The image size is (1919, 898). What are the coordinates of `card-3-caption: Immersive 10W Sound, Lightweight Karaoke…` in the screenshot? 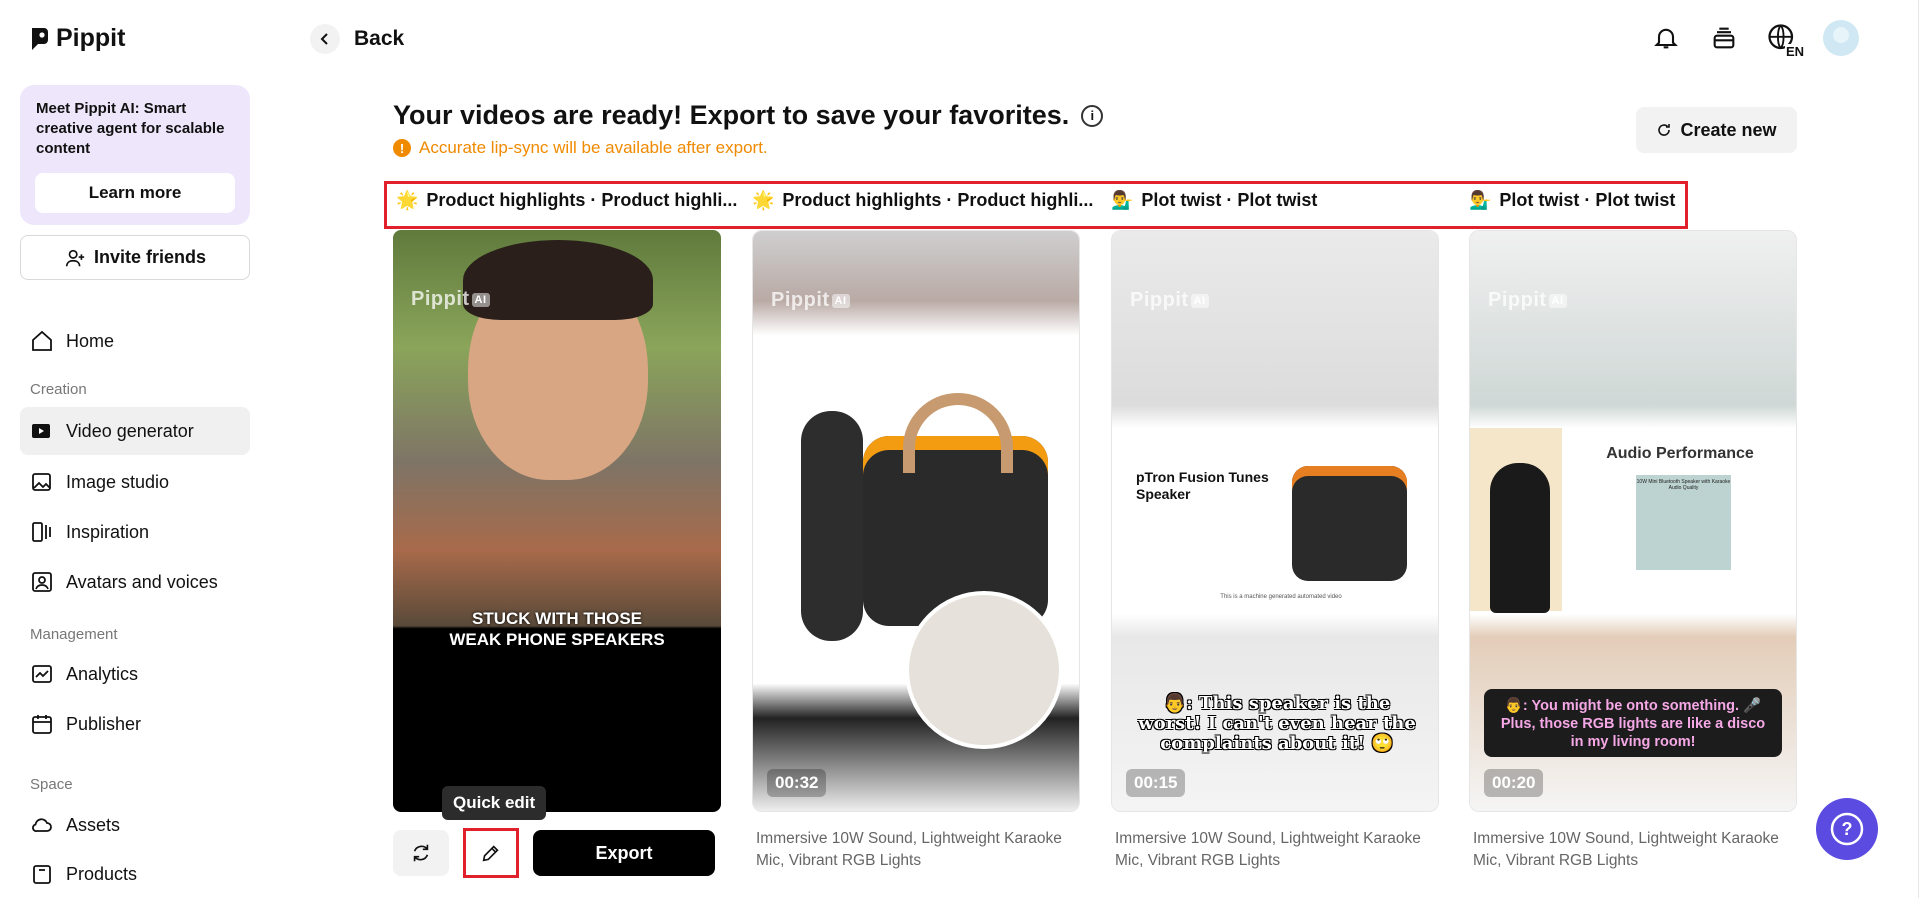 It's located at (1268, 849).